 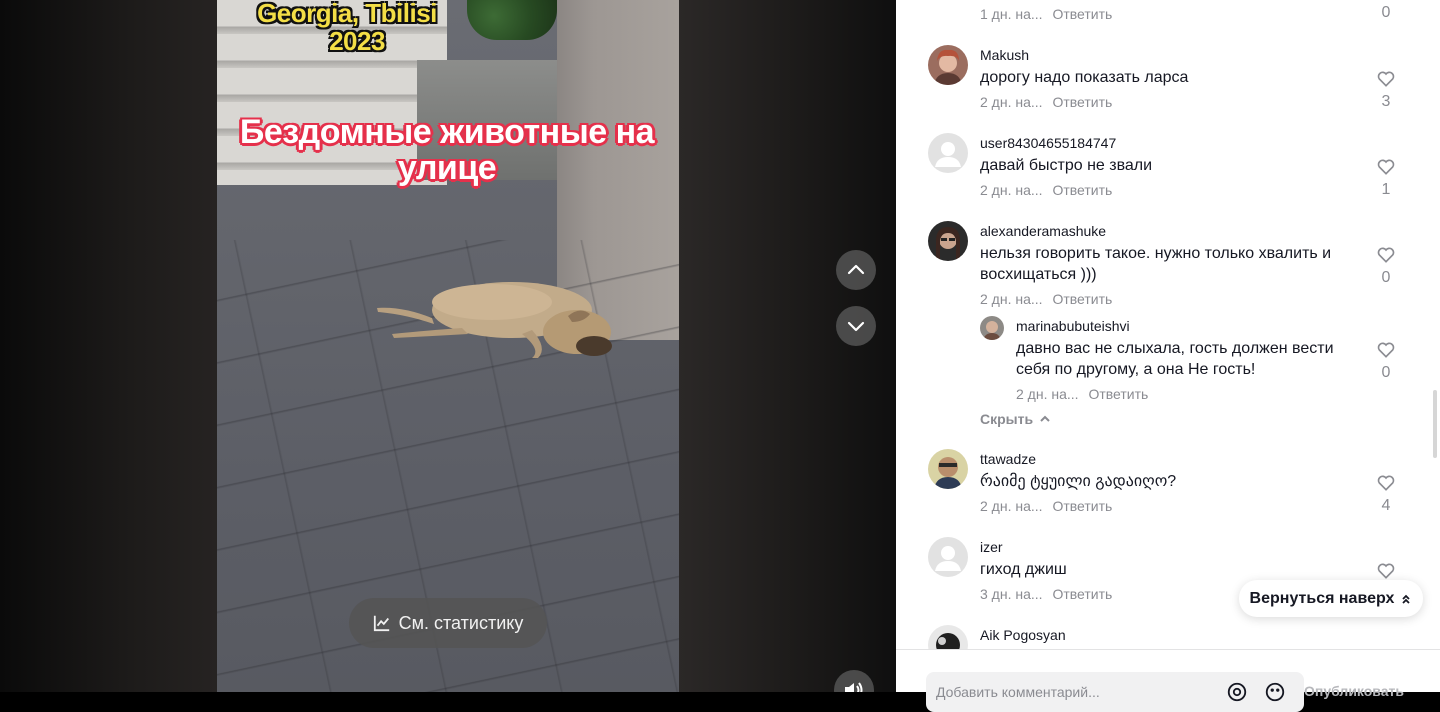 What do you see at coordinates (1386, 494) in the screenshot?
I see `like-group: 4` at bounding box center [1386, 494].